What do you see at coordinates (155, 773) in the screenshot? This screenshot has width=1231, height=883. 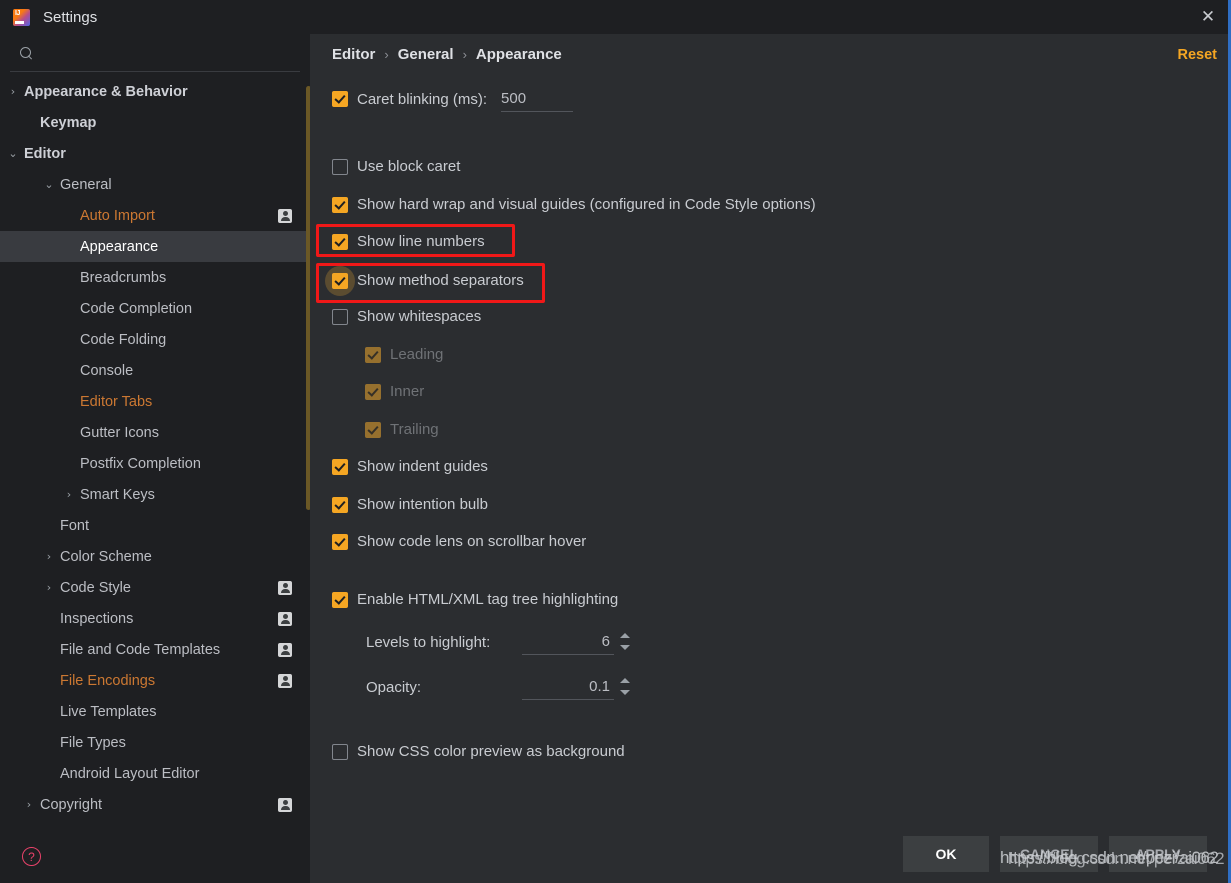 I see `sidebar-item-android-layout-editor: Android Layout Editor` at bounding box center [155, 773].